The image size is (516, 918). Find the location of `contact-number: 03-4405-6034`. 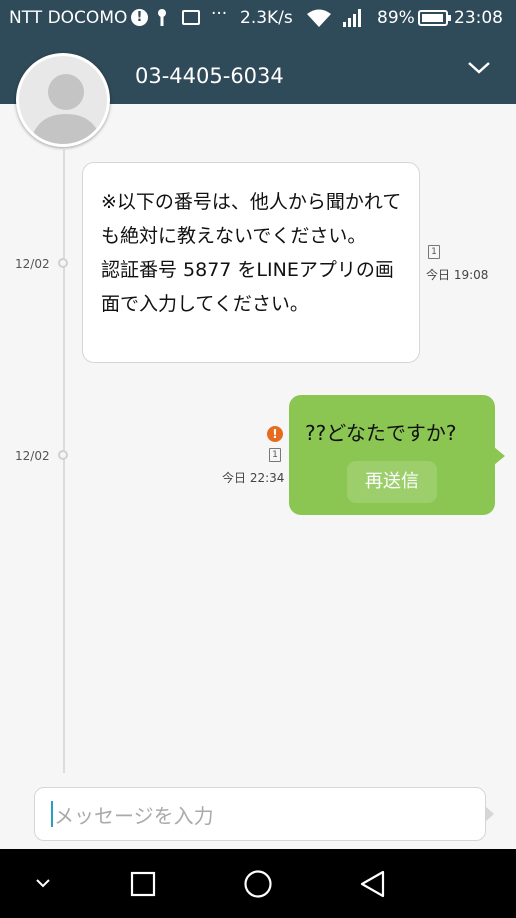

contact-number: 03-4405-6034 is located at coordinates (209, 76).